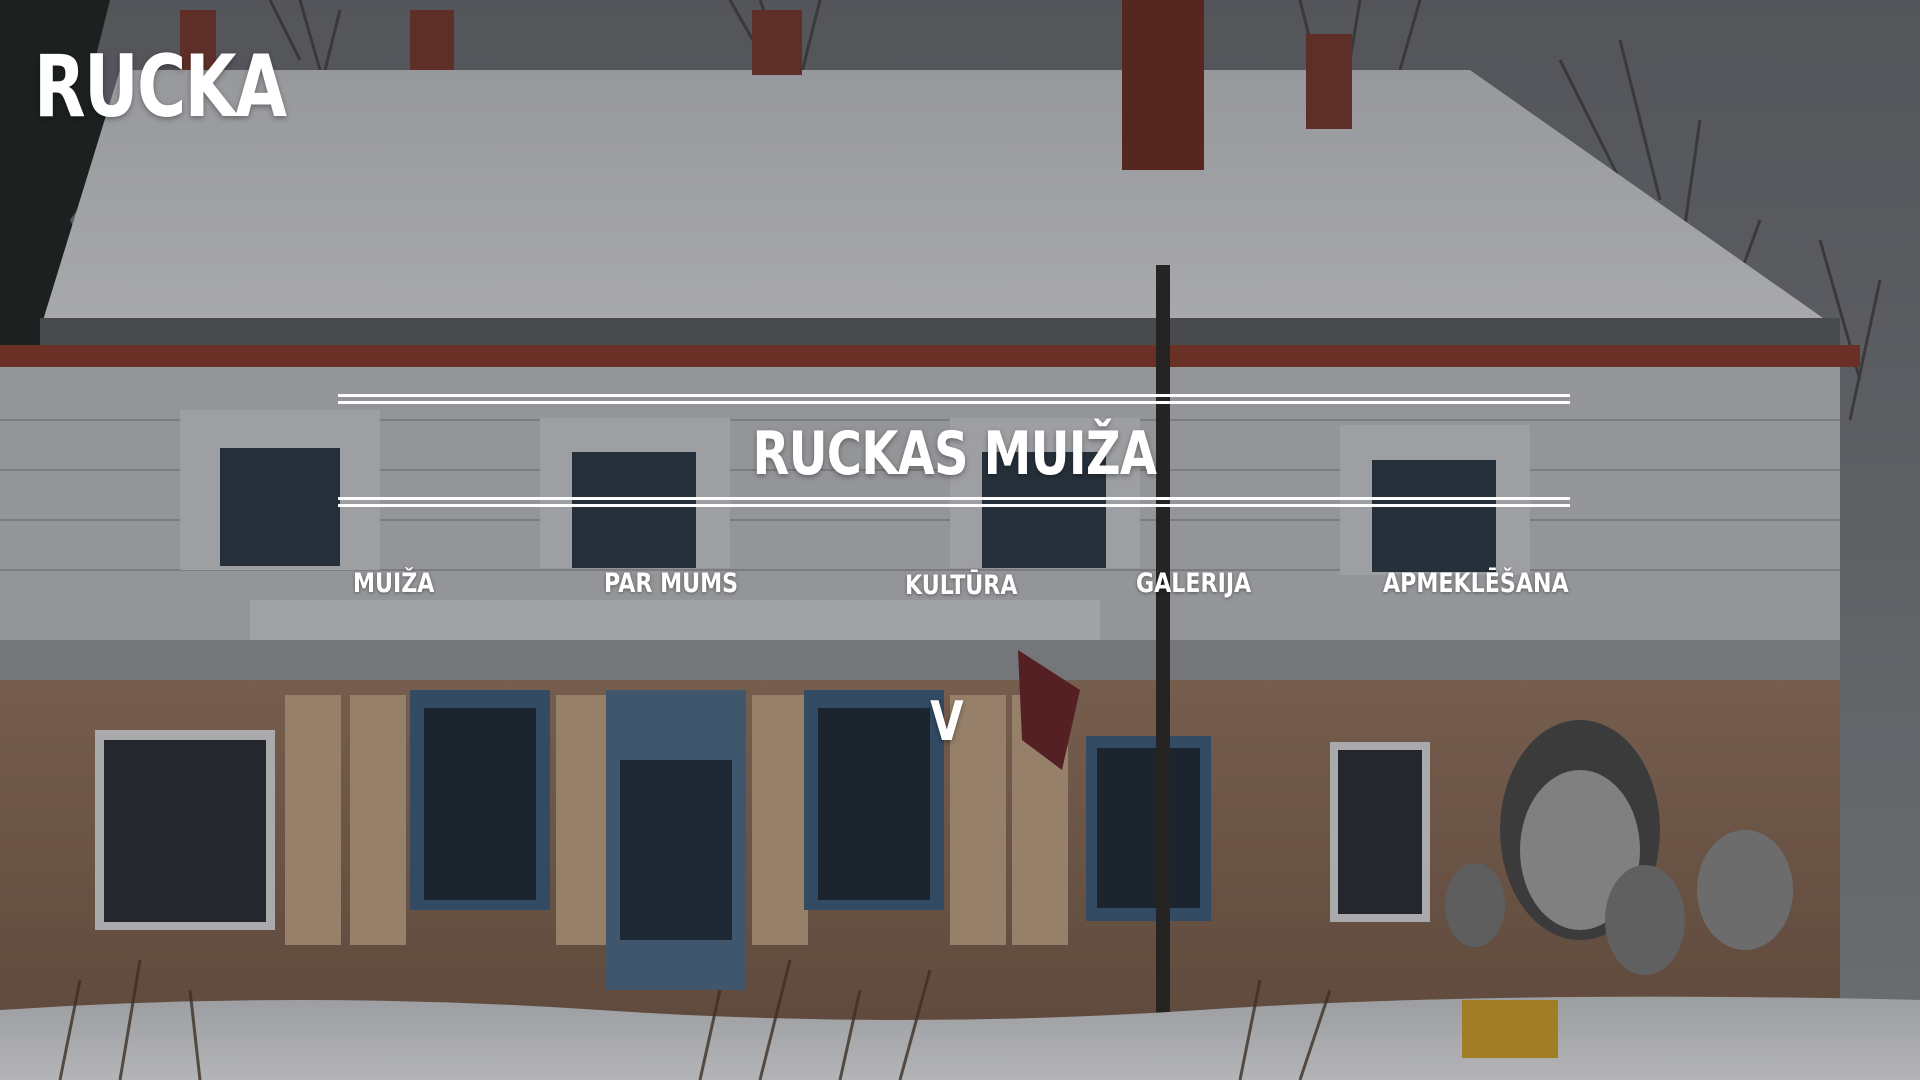 This screenshot has height=1080, width=1920. I want to click on title-divider-top, so click(954, 399).